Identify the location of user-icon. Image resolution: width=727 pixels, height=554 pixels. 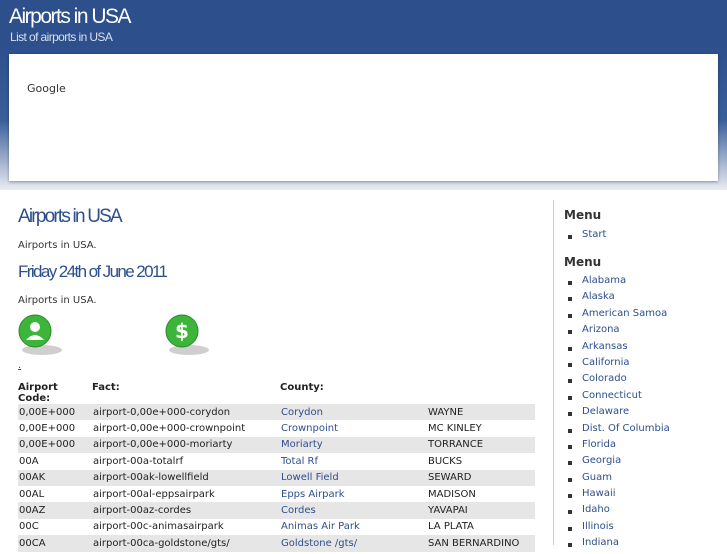
(40, 336).